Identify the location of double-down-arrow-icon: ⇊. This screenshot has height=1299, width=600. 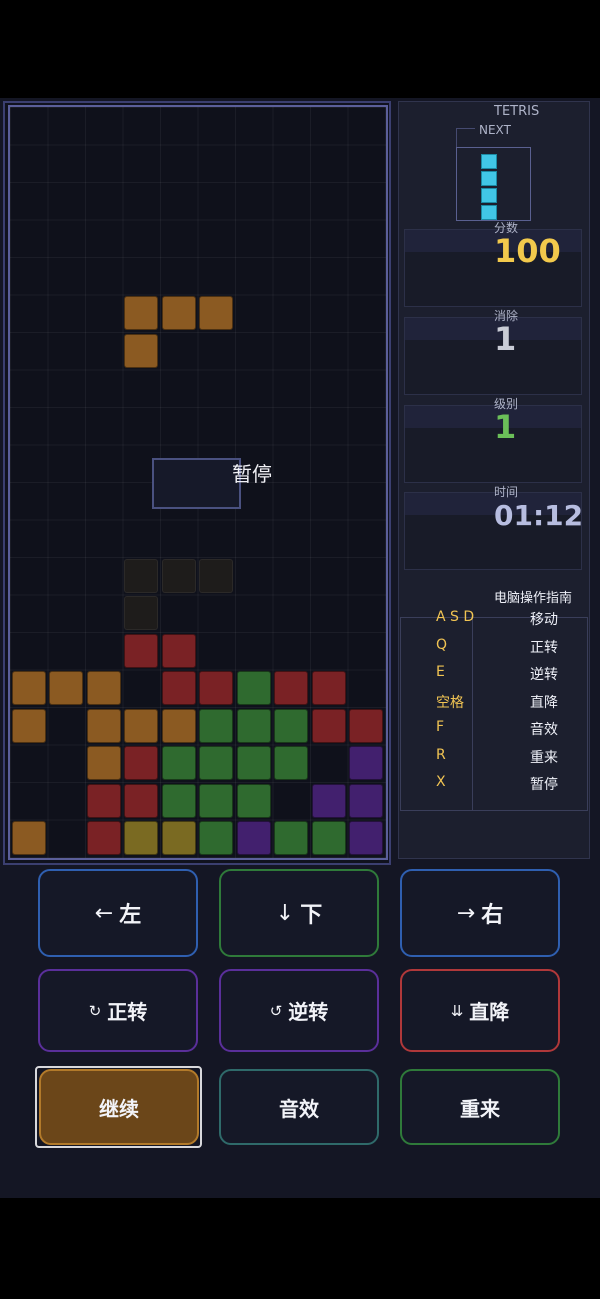
(457, 1010).